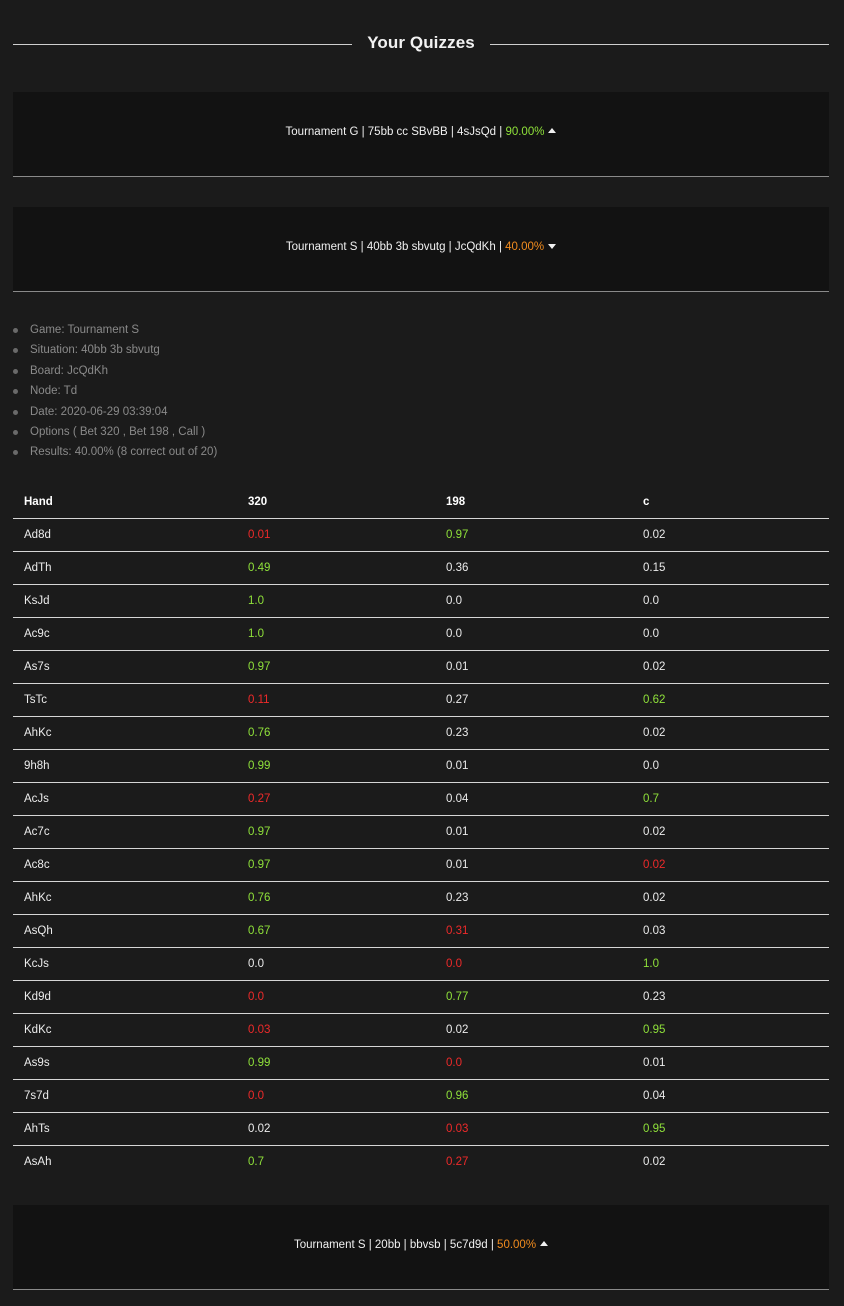  Describe the element at coordinates (730, 799) in the screenshot. I see `call-cell: 0.7` at that location.